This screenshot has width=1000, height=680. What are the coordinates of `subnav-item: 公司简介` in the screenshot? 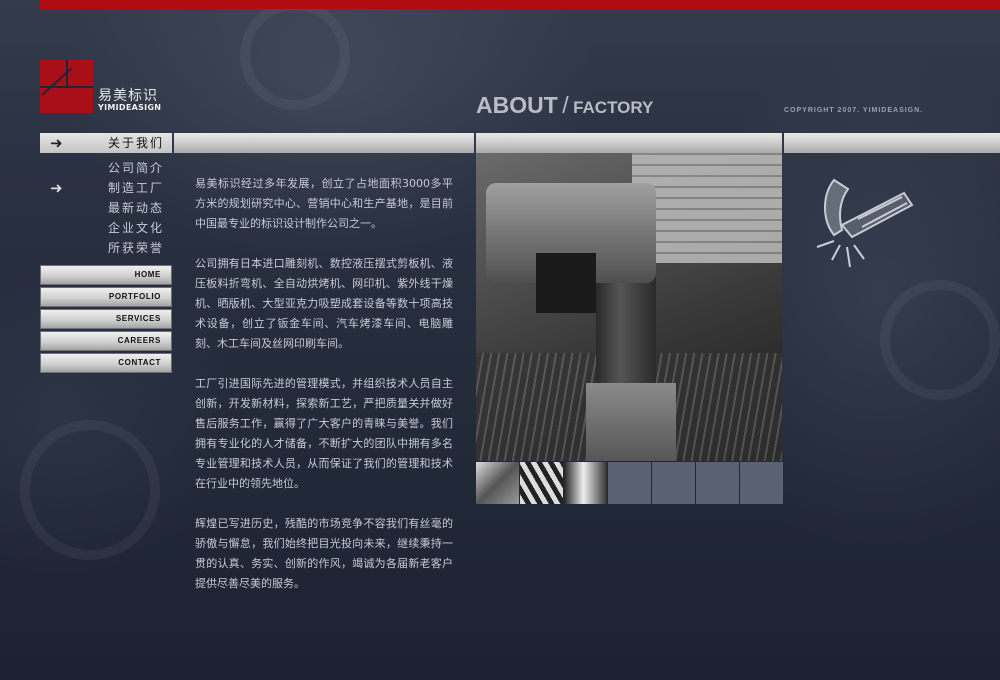 It's located at (106, 168).